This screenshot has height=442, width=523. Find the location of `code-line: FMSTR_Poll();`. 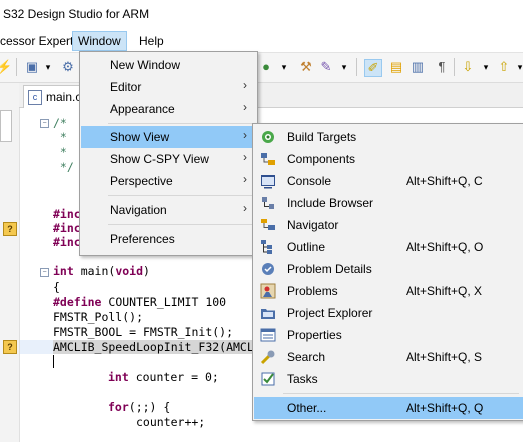

code-line: FMSTR_Poll(); is located at coordinates (98, 317).